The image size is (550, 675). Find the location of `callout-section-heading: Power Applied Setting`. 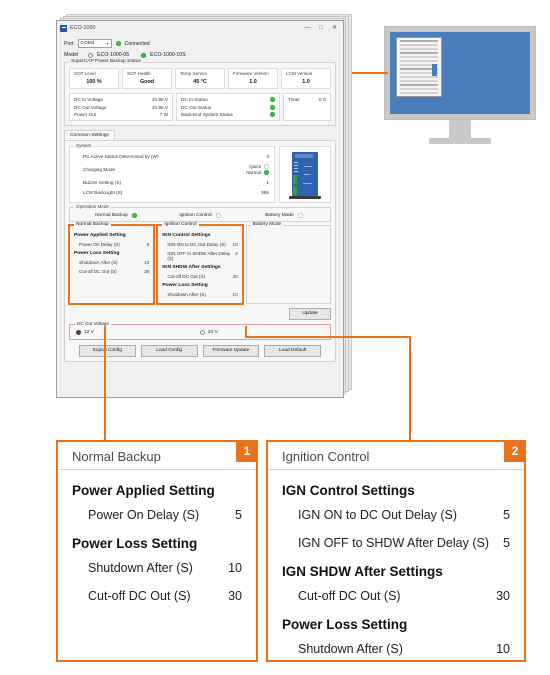

callout-section-heading: Power Applied Setting is located at coordinates (143, 490).